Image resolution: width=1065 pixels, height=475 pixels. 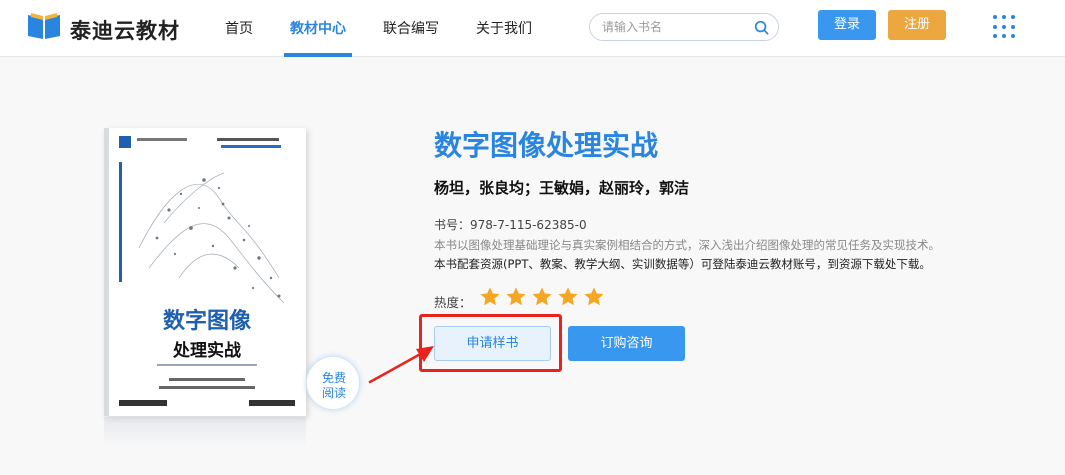 I want to click on search-box, so click(x=684, y=27).